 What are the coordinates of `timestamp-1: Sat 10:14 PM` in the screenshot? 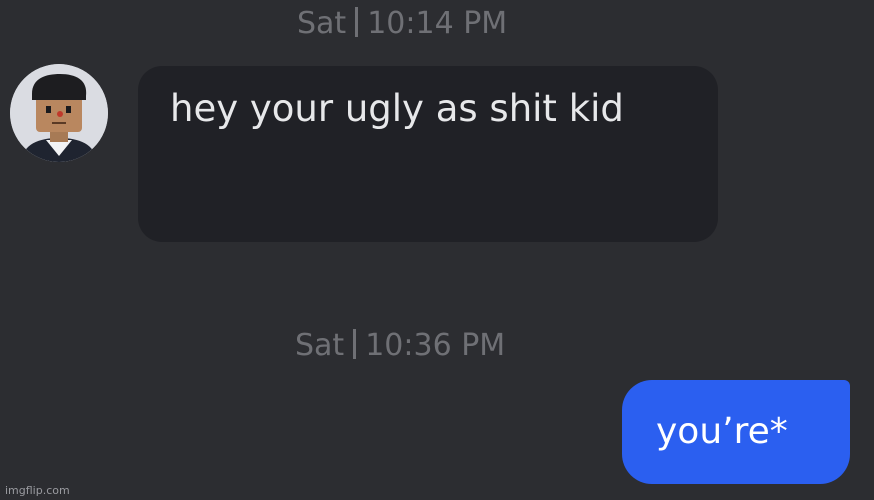 It's located at (402, 23).